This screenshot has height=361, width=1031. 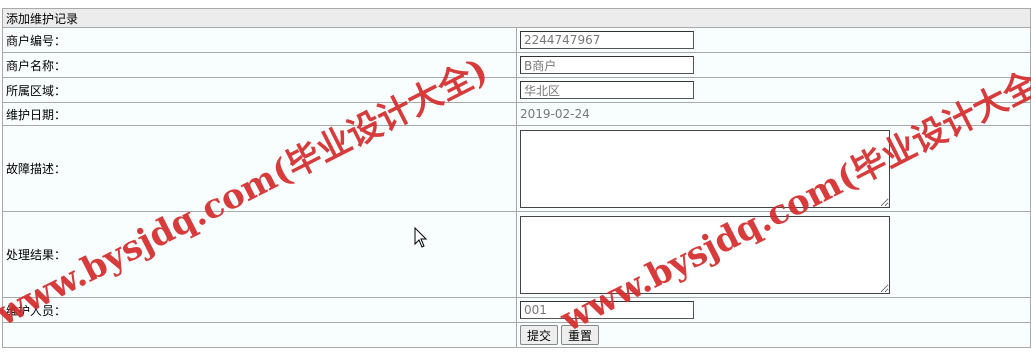 I want to click on submit-button: 提交, so click(x=539, y=335).